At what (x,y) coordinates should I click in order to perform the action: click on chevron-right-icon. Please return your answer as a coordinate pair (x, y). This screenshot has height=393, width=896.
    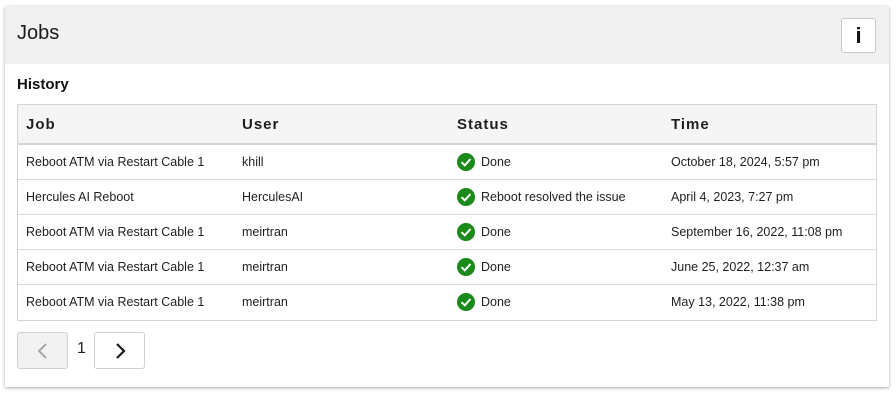
    Looking at the image, I should click on (120, 350).